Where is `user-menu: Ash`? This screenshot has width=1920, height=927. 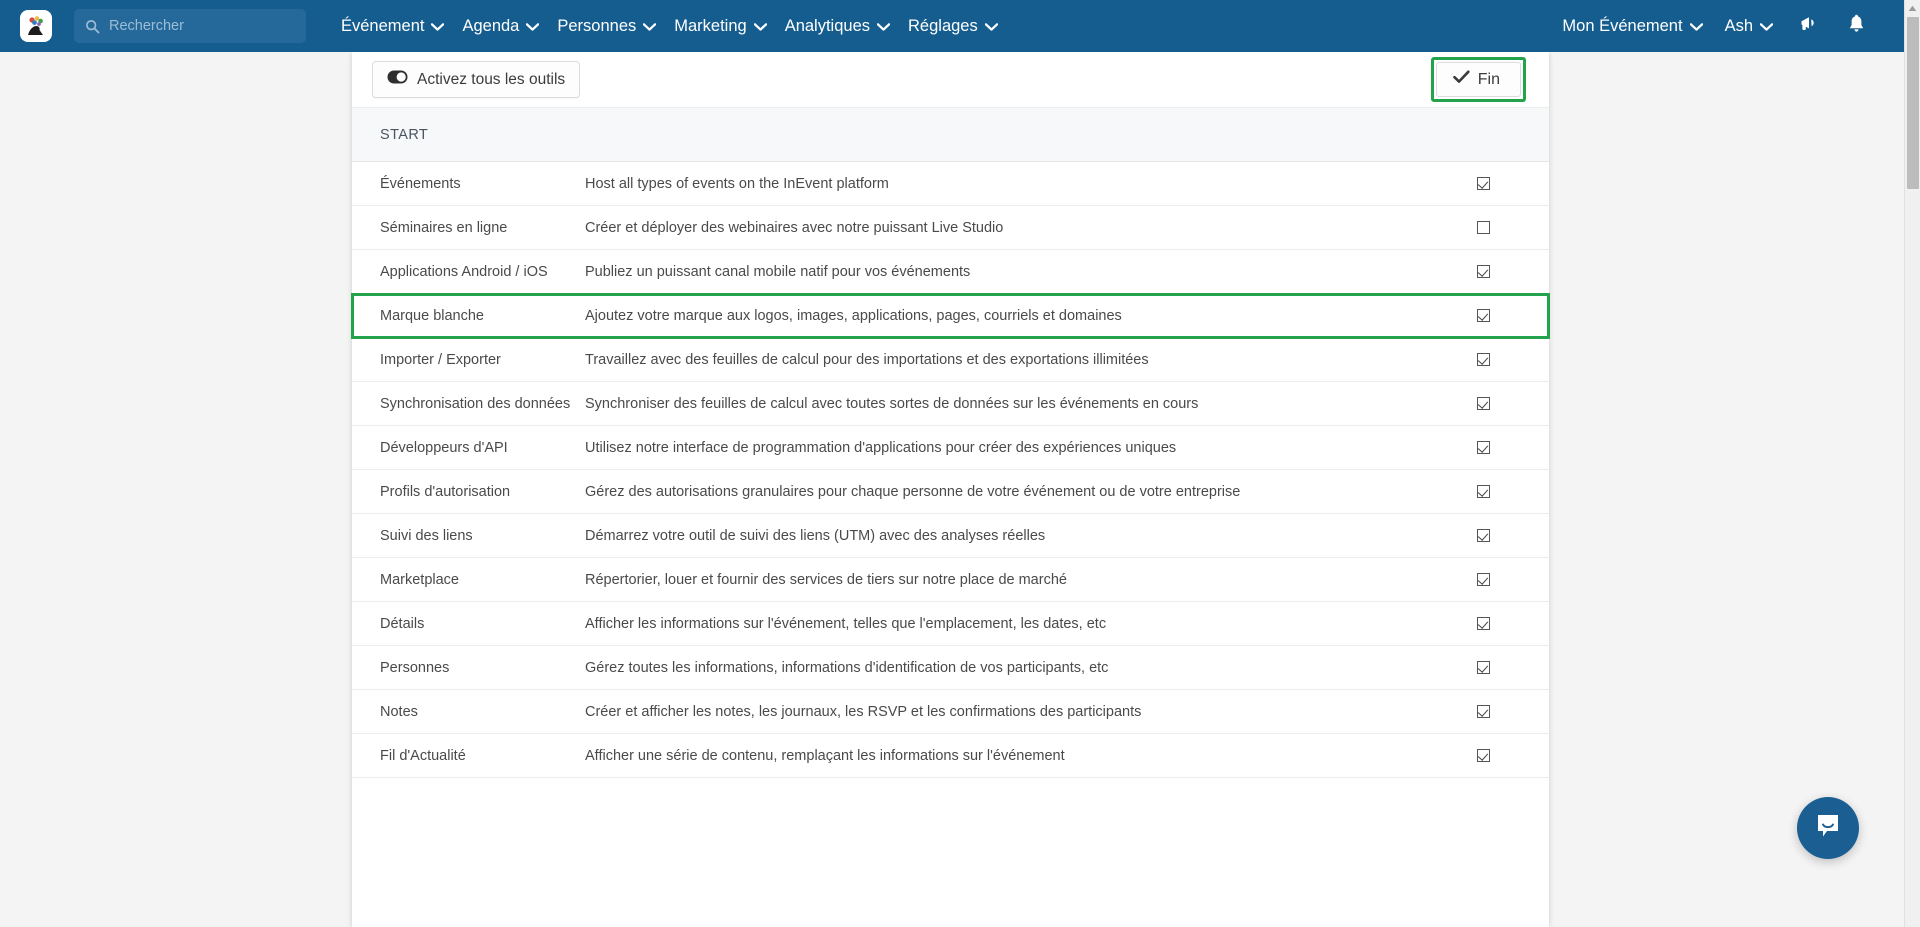 user-menu: Ash is located at coordinates (1749, 26).